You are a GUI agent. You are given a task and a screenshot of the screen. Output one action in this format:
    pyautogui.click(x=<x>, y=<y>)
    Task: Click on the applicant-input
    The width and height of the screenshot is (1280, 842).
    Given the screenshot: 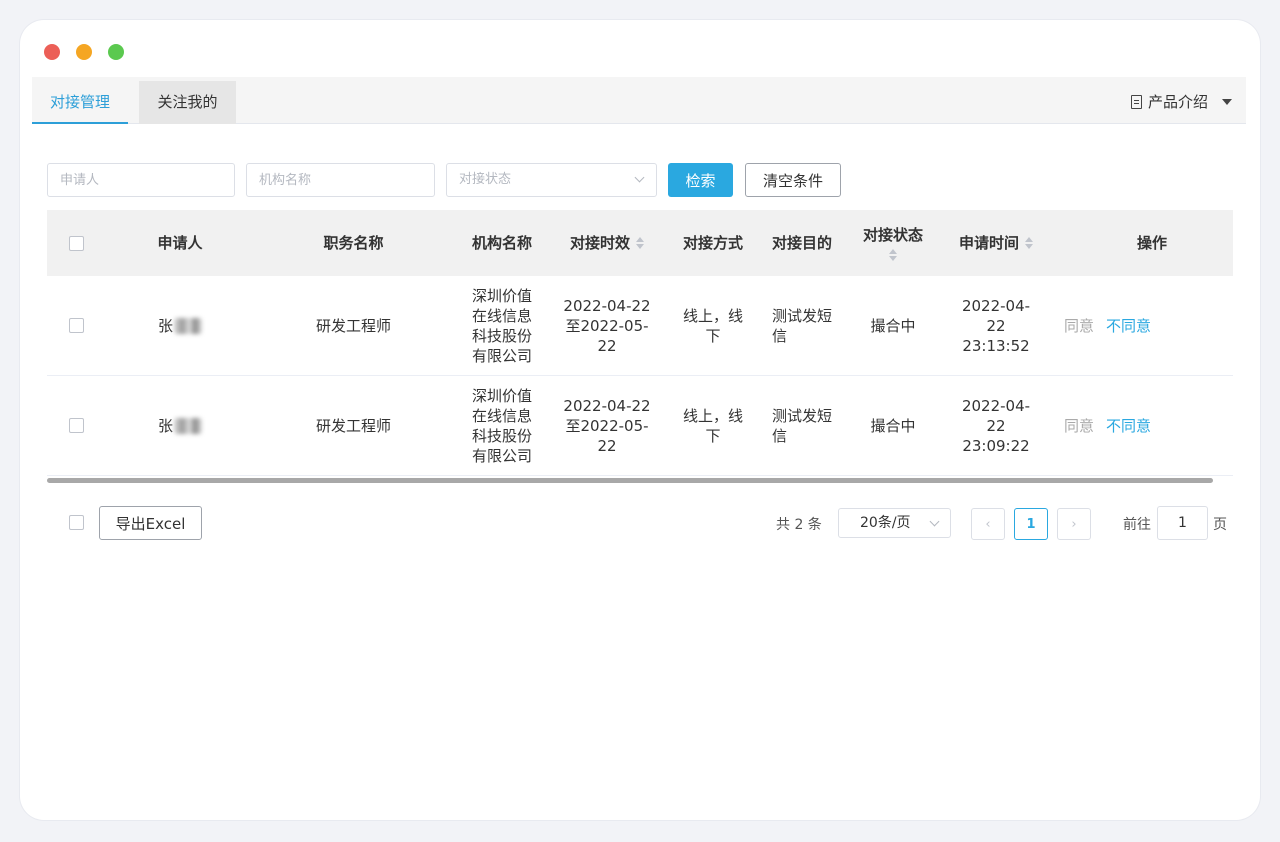 What is the action you would take?
    pyautogui.click(x=141, y=180)
    